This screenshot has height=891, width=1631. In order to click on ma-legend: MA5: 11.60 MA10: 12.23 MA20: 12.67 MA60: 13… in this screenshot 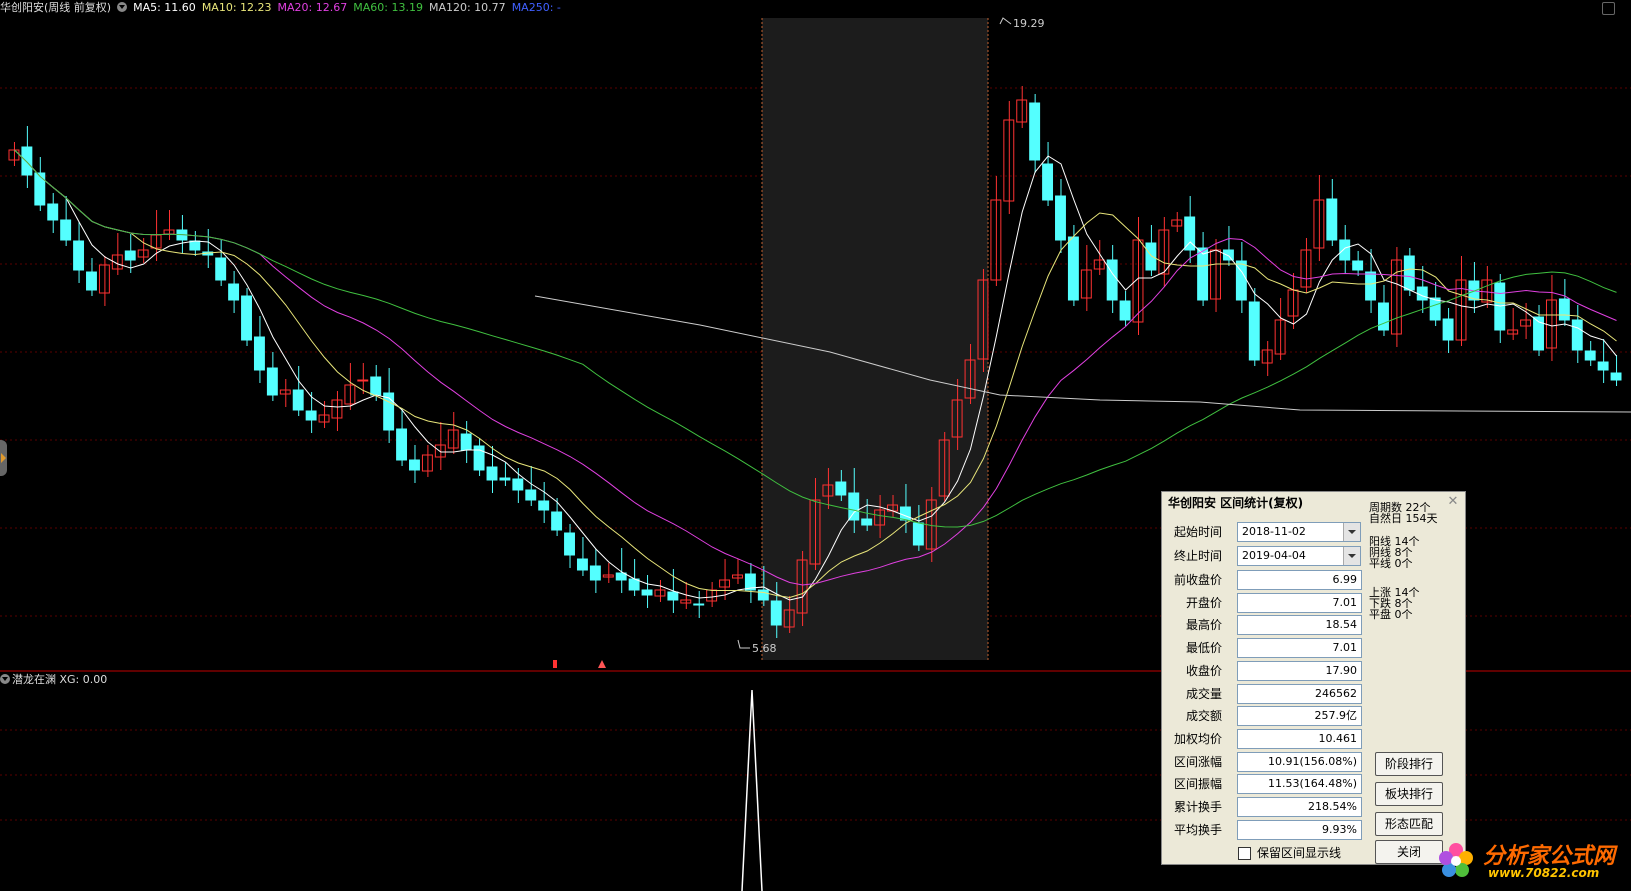, I will do `click(350, 7)`.